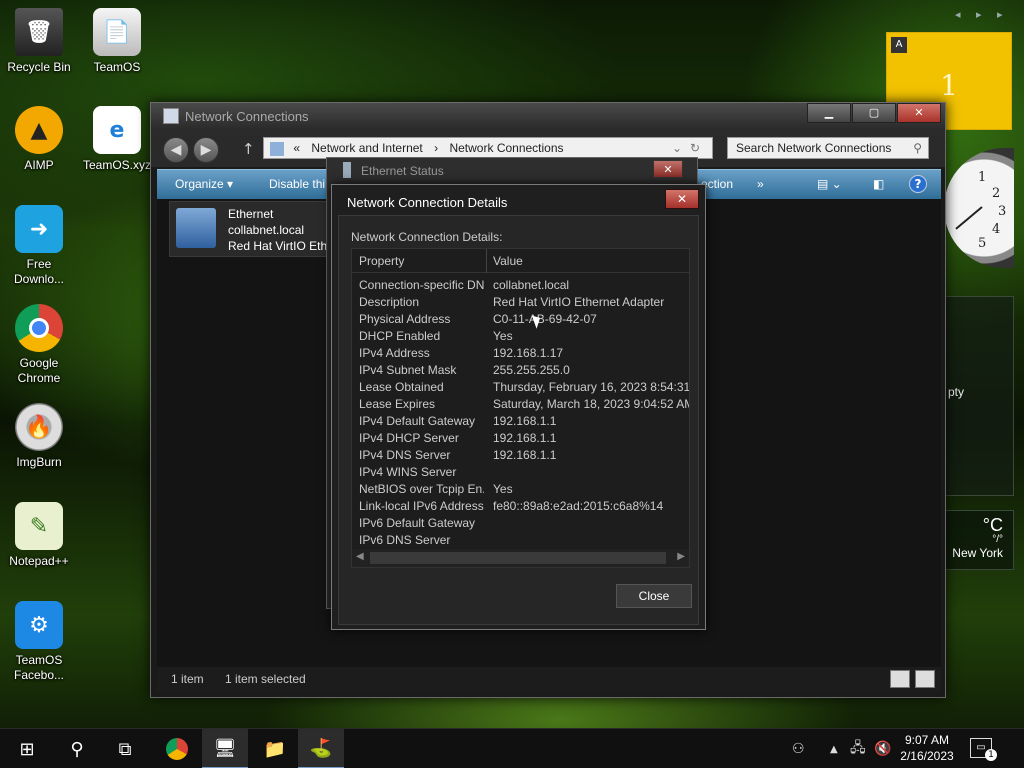 This screenshot has height=768, width=1024. Describe the element at coordinates (427, 202) in the screenshot. I see `dialog-title: Network Connection Details` at that location.